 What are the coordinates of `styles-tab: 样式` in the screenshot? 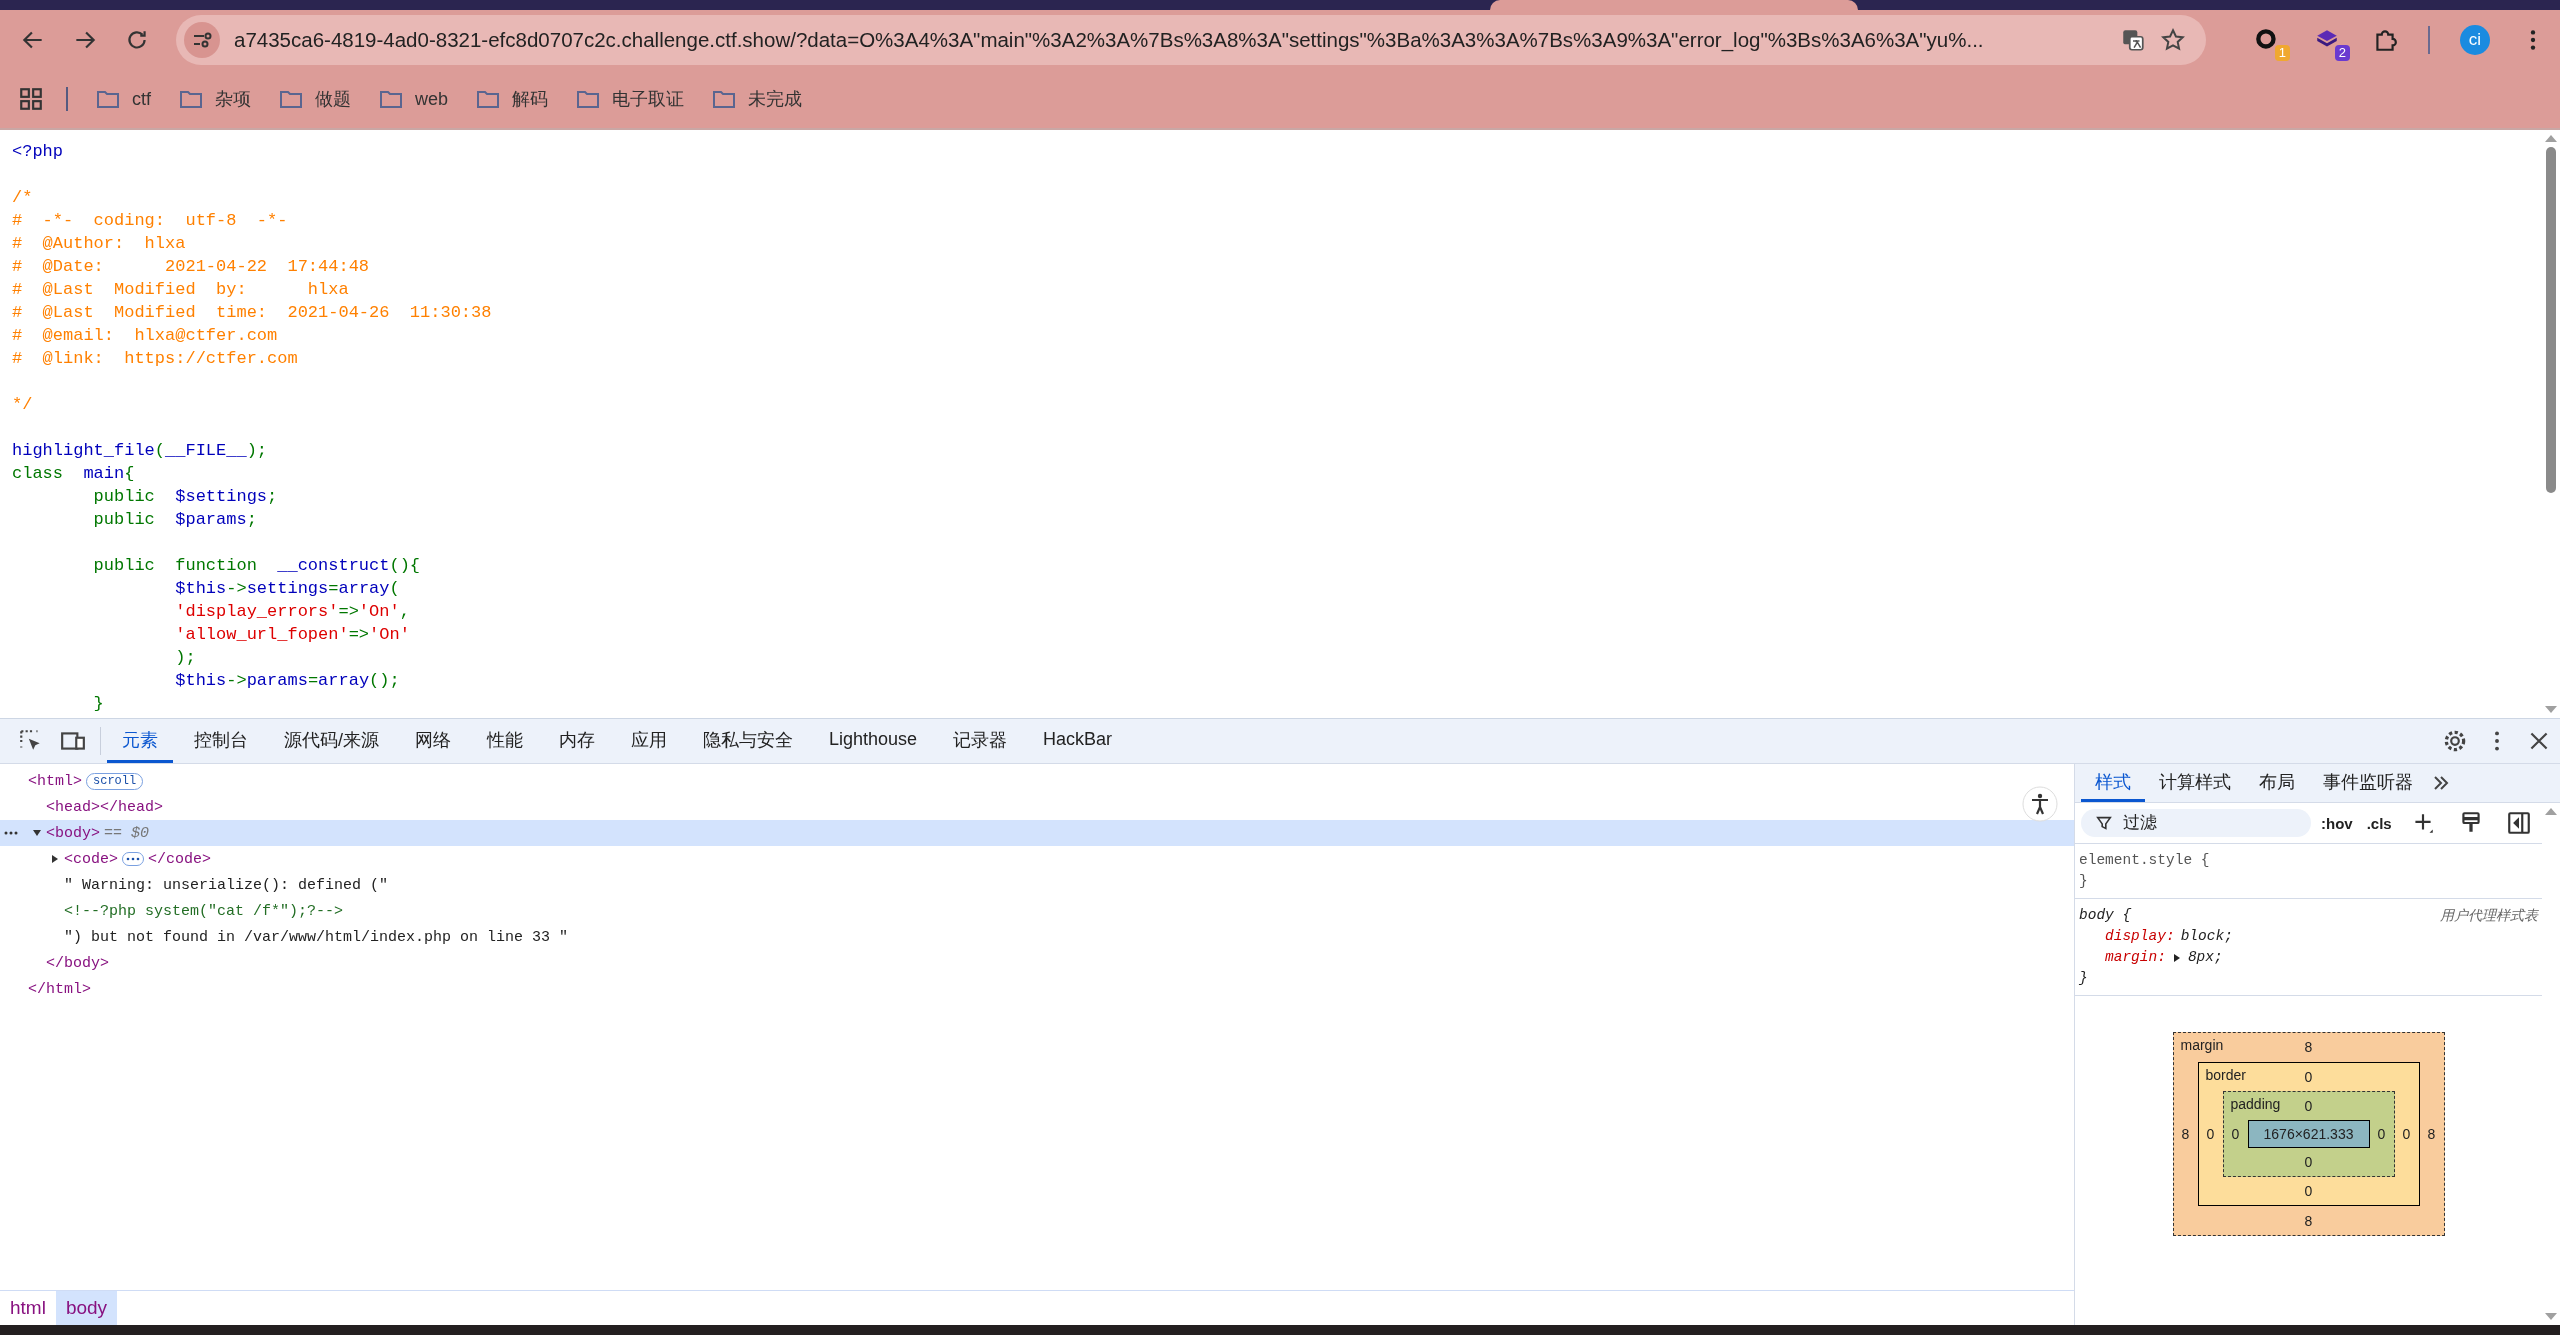 It's located at (2113, 783).